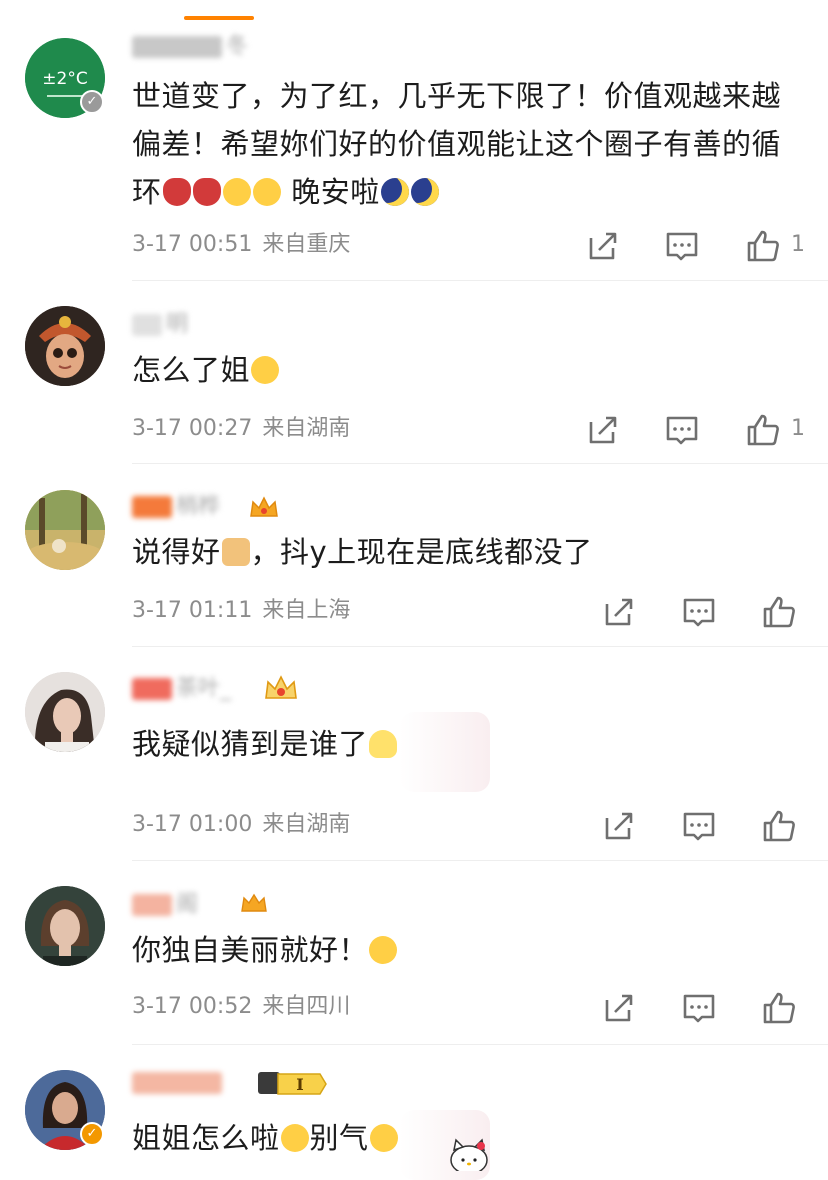  Describe the element at coordinates (219, 18) in the screenshot. I see `active-tab-indicator` at that location.